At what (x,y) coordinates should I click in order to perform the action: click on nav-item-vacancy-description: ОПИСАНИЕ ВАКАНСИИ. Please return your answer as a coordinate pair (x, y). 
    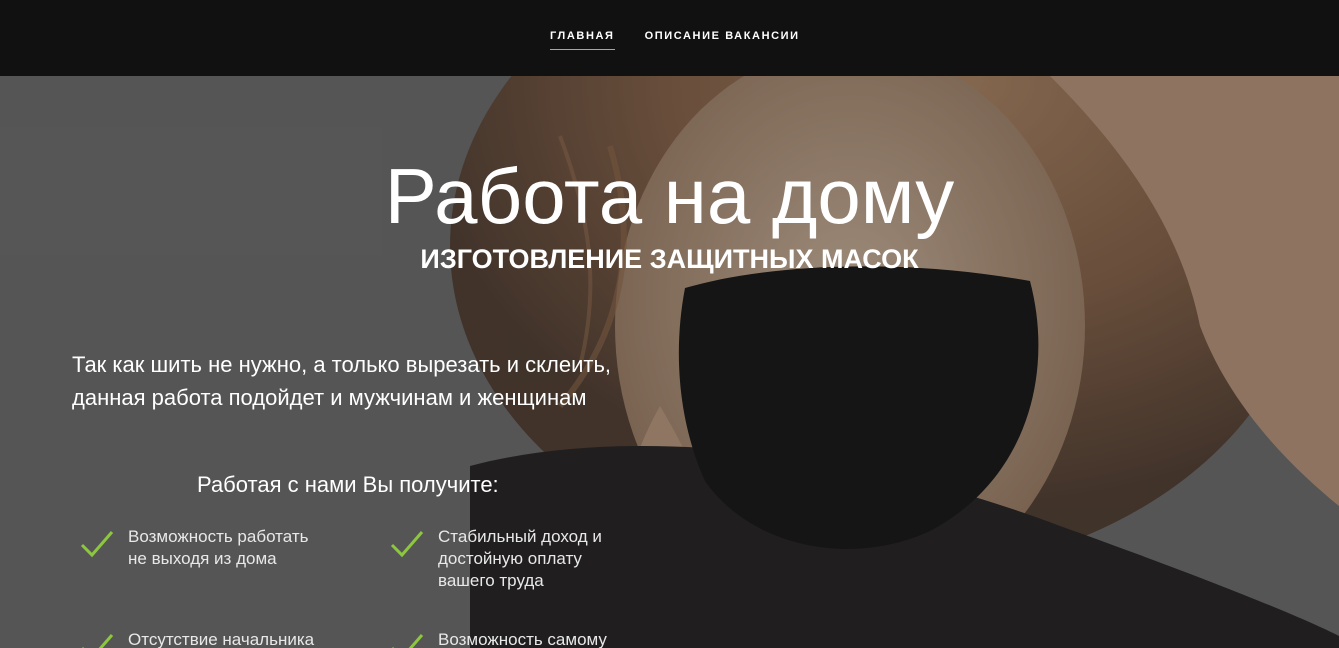
    Looking at the image, I should click on (722, 40).